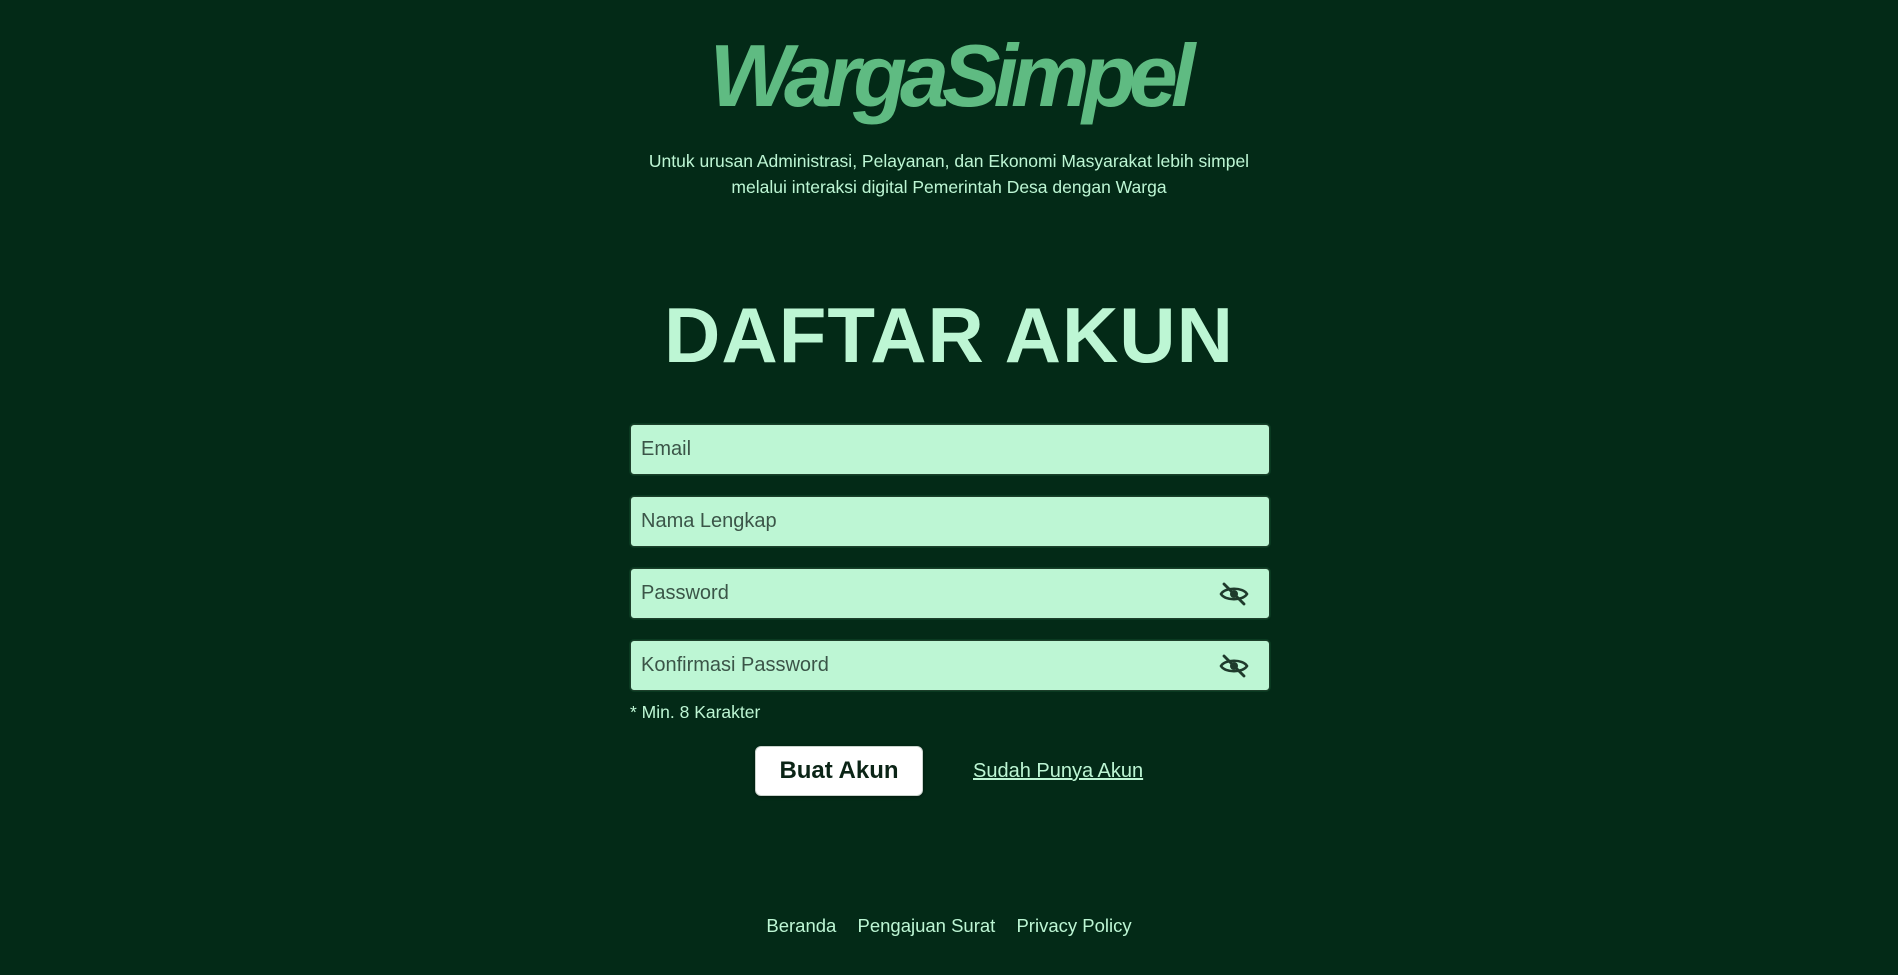 This screenshot has height=975, width=1898. Describe the element at coordinates (1058, 771) in the screenshot. I see `login-link: Sudah Punya Akun` at that location.